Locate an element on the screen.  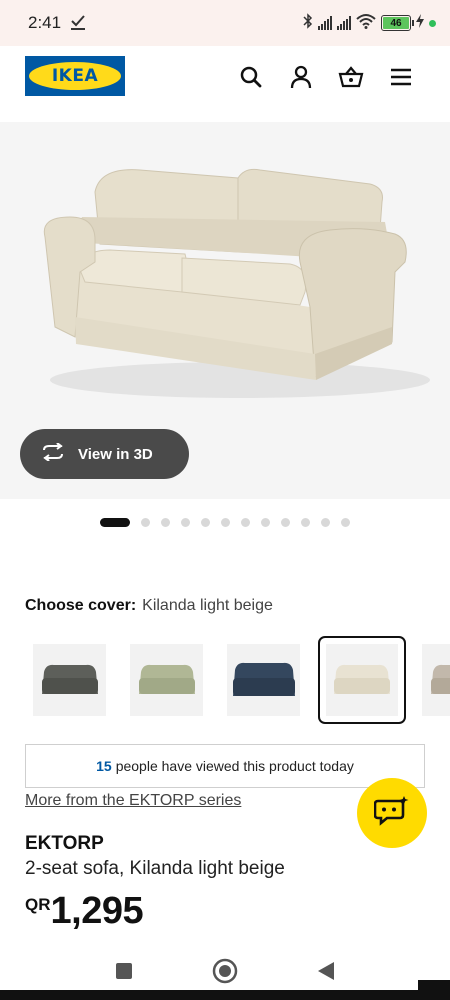
signal-icon is located at coordinates (325, 23).